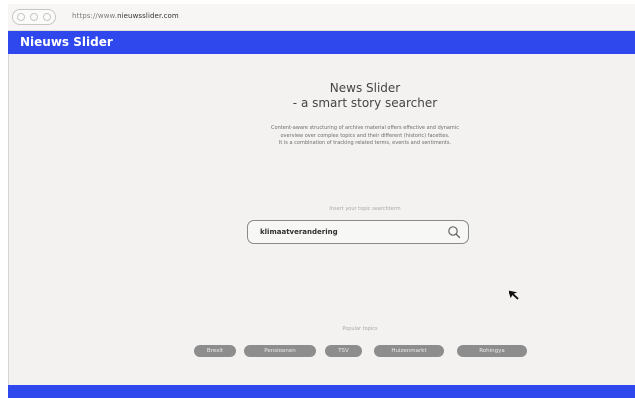 Image resolution: width=635 pixels, height=398 pixels. What do you see at coordinates (215, 351) in the screenshot?
I see `topic-chip-brexit: Brexit` at bounding box center [215, 351].